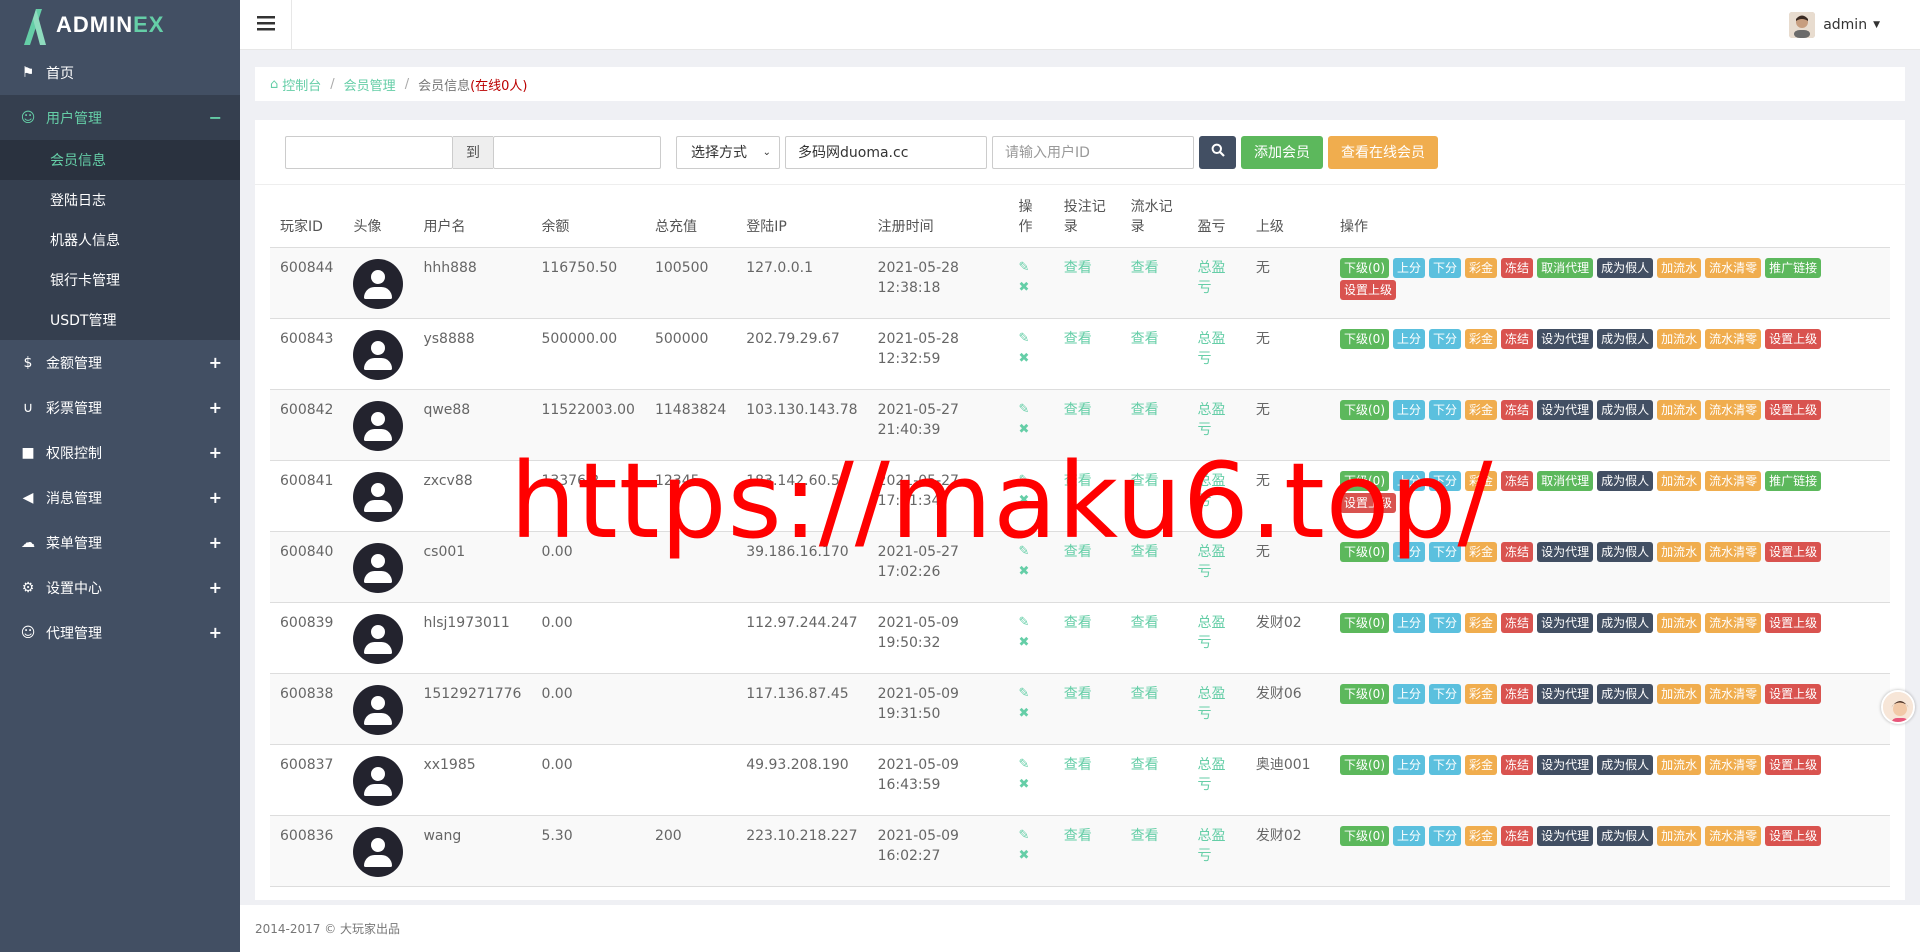  I want to click on sidebar-item-settings: ⚙ 设置中心 +, so click(120, 587).